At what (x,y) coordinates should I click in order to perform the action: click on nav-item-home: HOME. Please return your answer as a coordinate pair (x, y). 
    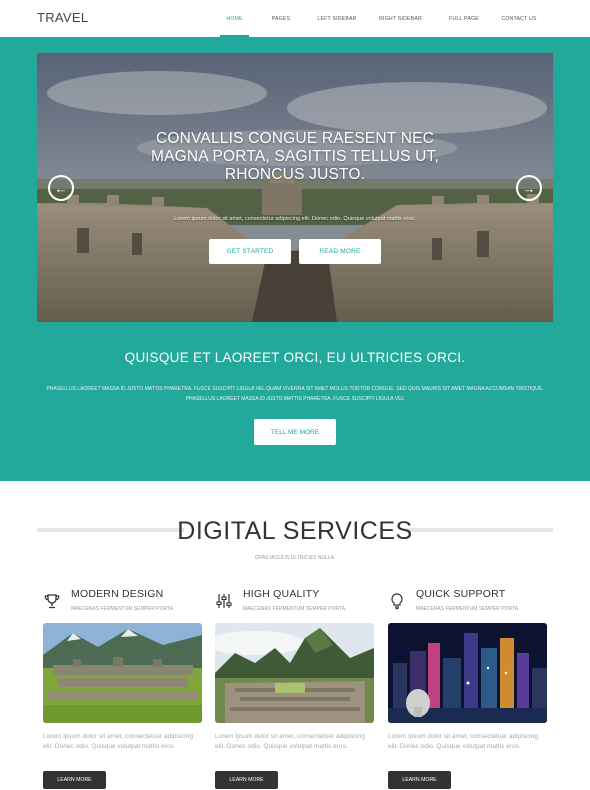
    Looking at the image, I should click on (234, 18).